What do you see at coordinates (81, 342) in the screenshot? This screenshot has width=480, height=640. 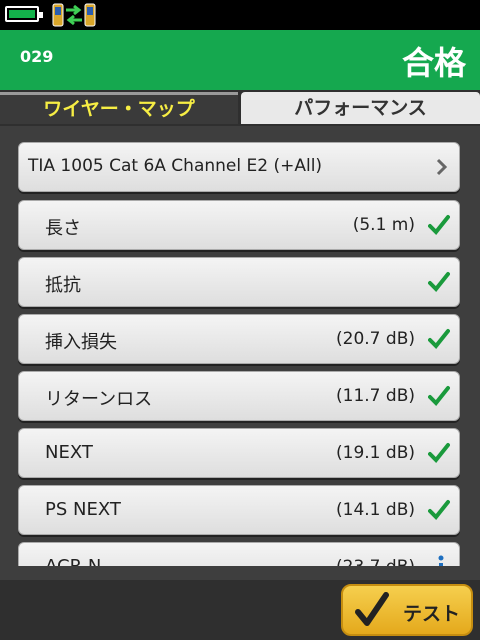 I see `result-label: 挿入損失` at bounding box center [81, 342].